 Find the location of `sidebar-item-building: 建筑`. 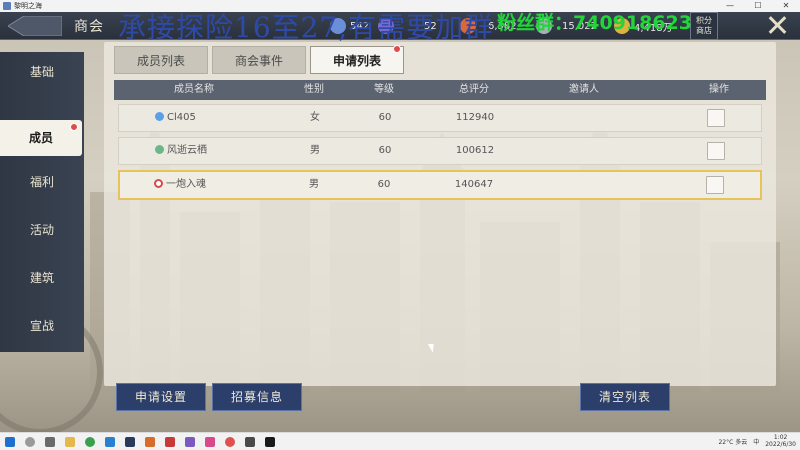

sidebar-item-building: 建筑 is located at coordinates (42, 278).